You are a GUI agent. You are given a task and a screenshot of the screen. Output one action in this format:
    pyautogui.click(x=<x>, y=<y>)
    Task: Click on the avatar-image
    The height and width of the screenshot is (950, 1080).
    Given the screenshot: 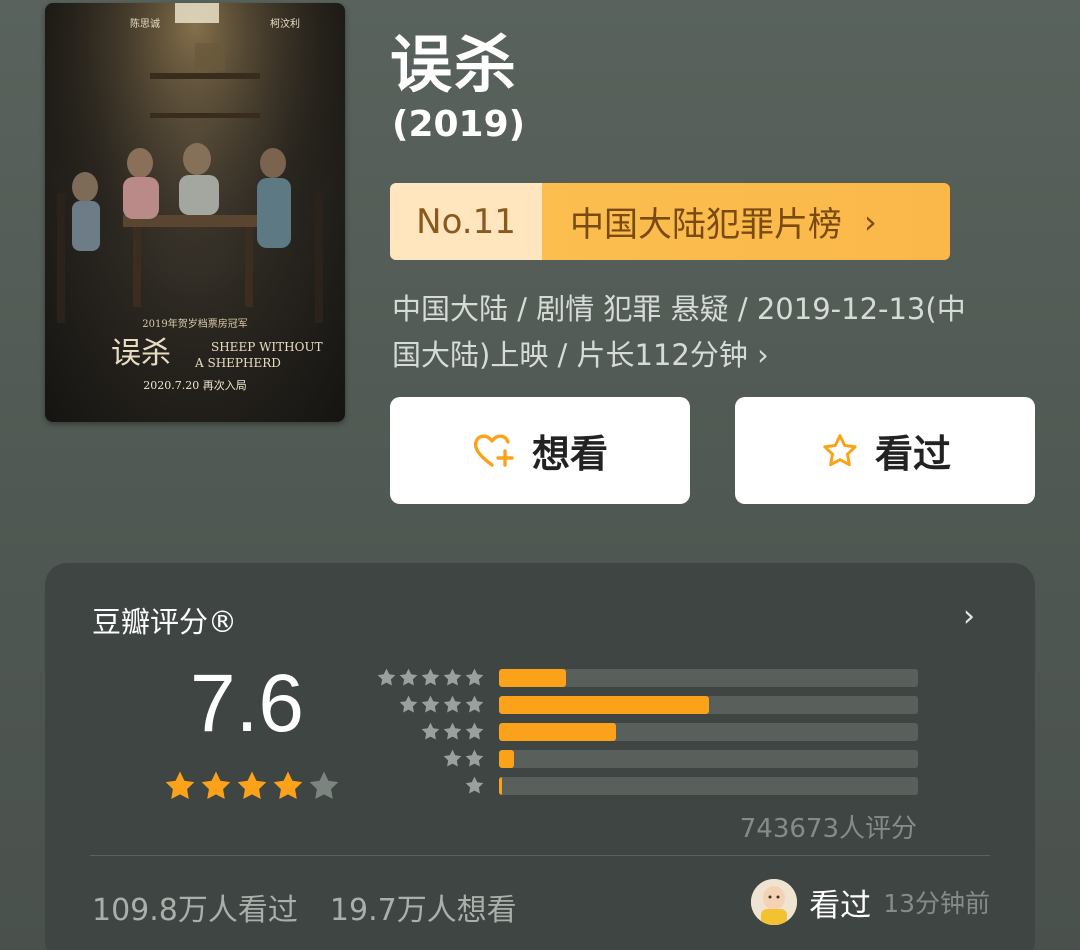 What is the action you would take?
    pyautogui.click(x=774, y=902)
    